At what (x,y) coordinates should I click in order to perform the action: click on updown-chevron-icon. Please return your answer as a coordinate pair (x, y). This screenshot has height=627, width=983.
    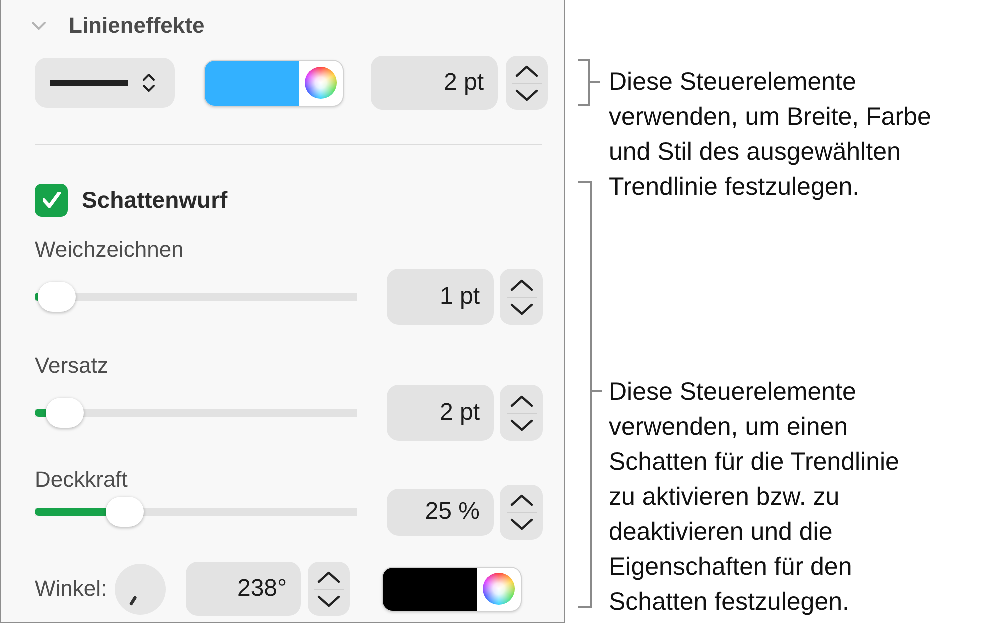
    Looking at the image, I should click on (149, 83).